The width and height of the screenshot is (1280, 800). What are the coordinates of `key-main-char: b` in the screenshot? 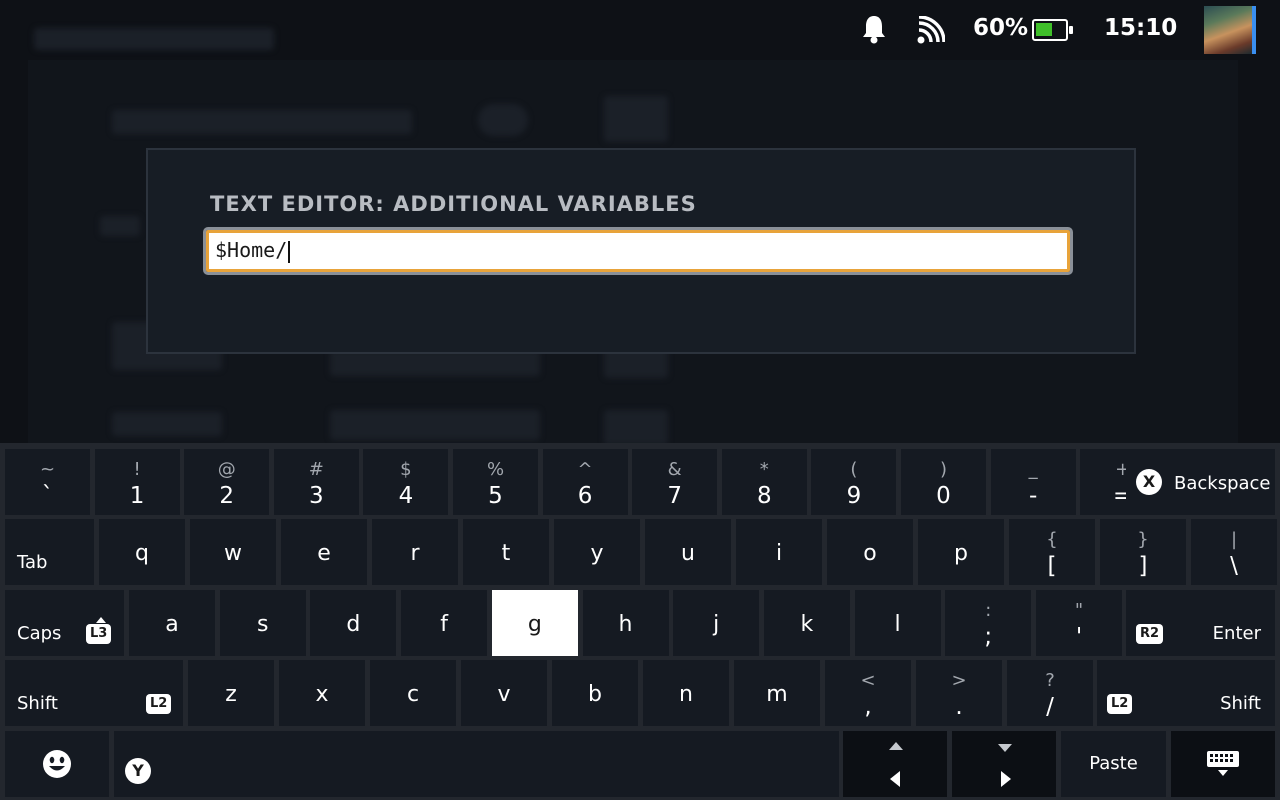 It's located at (595, 694).